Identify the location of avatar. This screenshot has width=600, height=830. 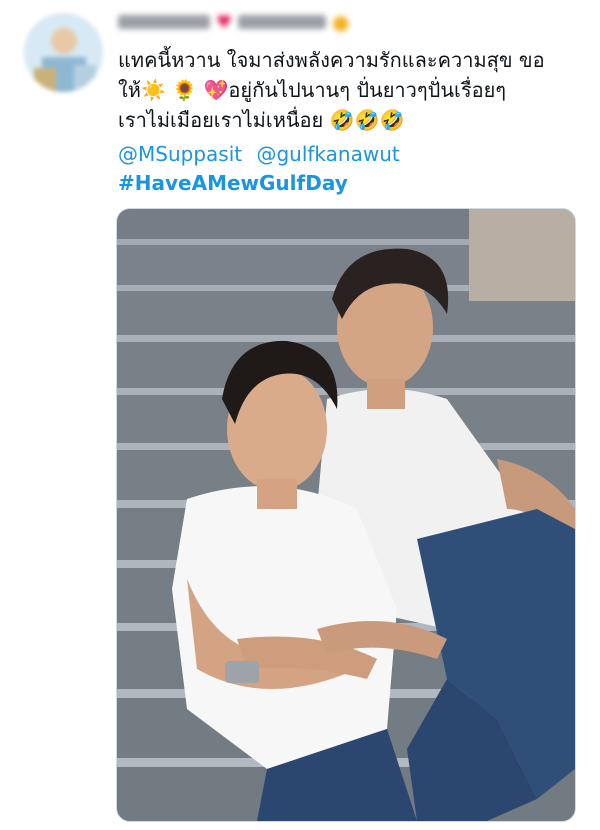
(63, 52).